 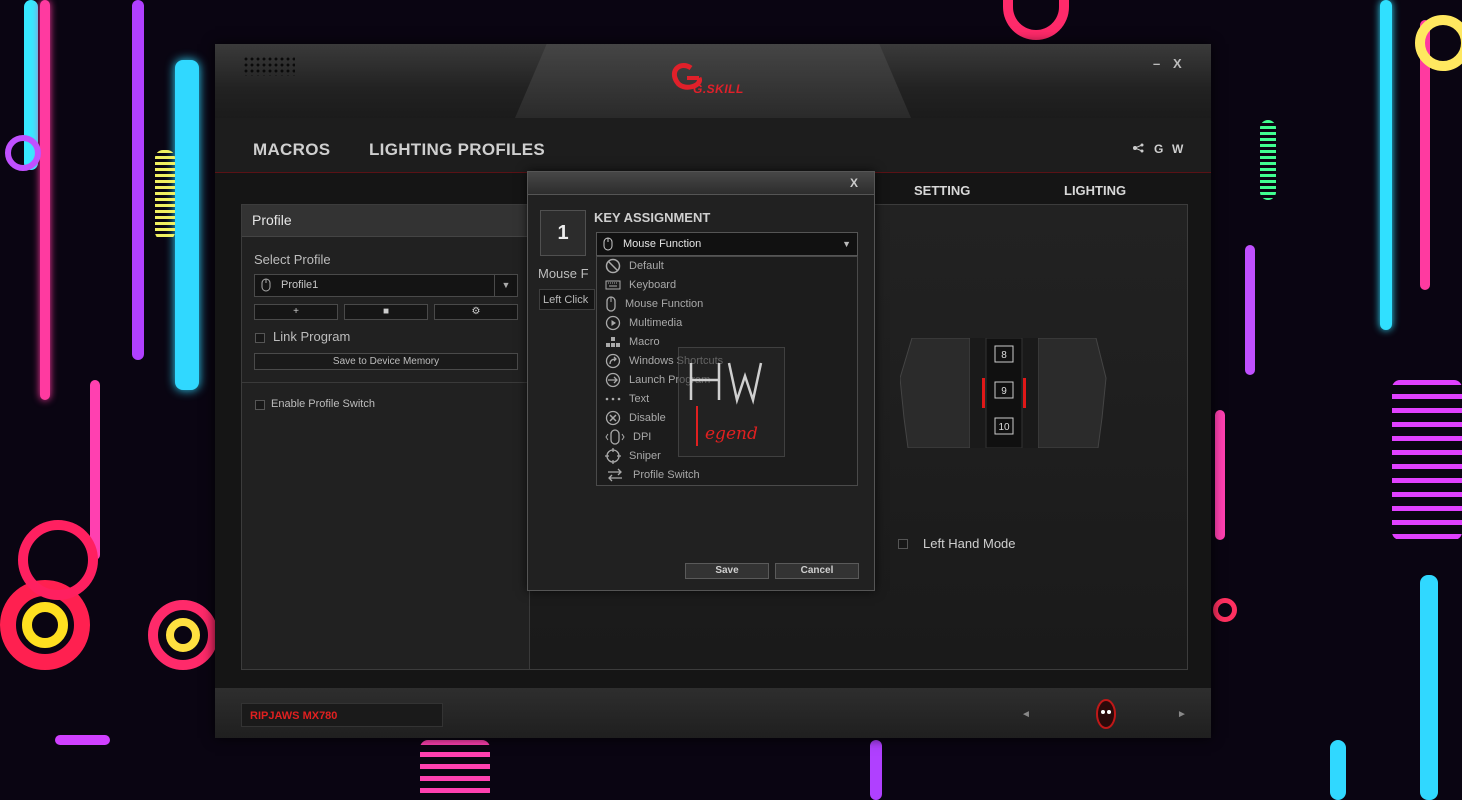 What do you see at coordinates (942, 190) in the screenshot?
I see `tab-setting: SETTING` at bounding box center [942, 190].